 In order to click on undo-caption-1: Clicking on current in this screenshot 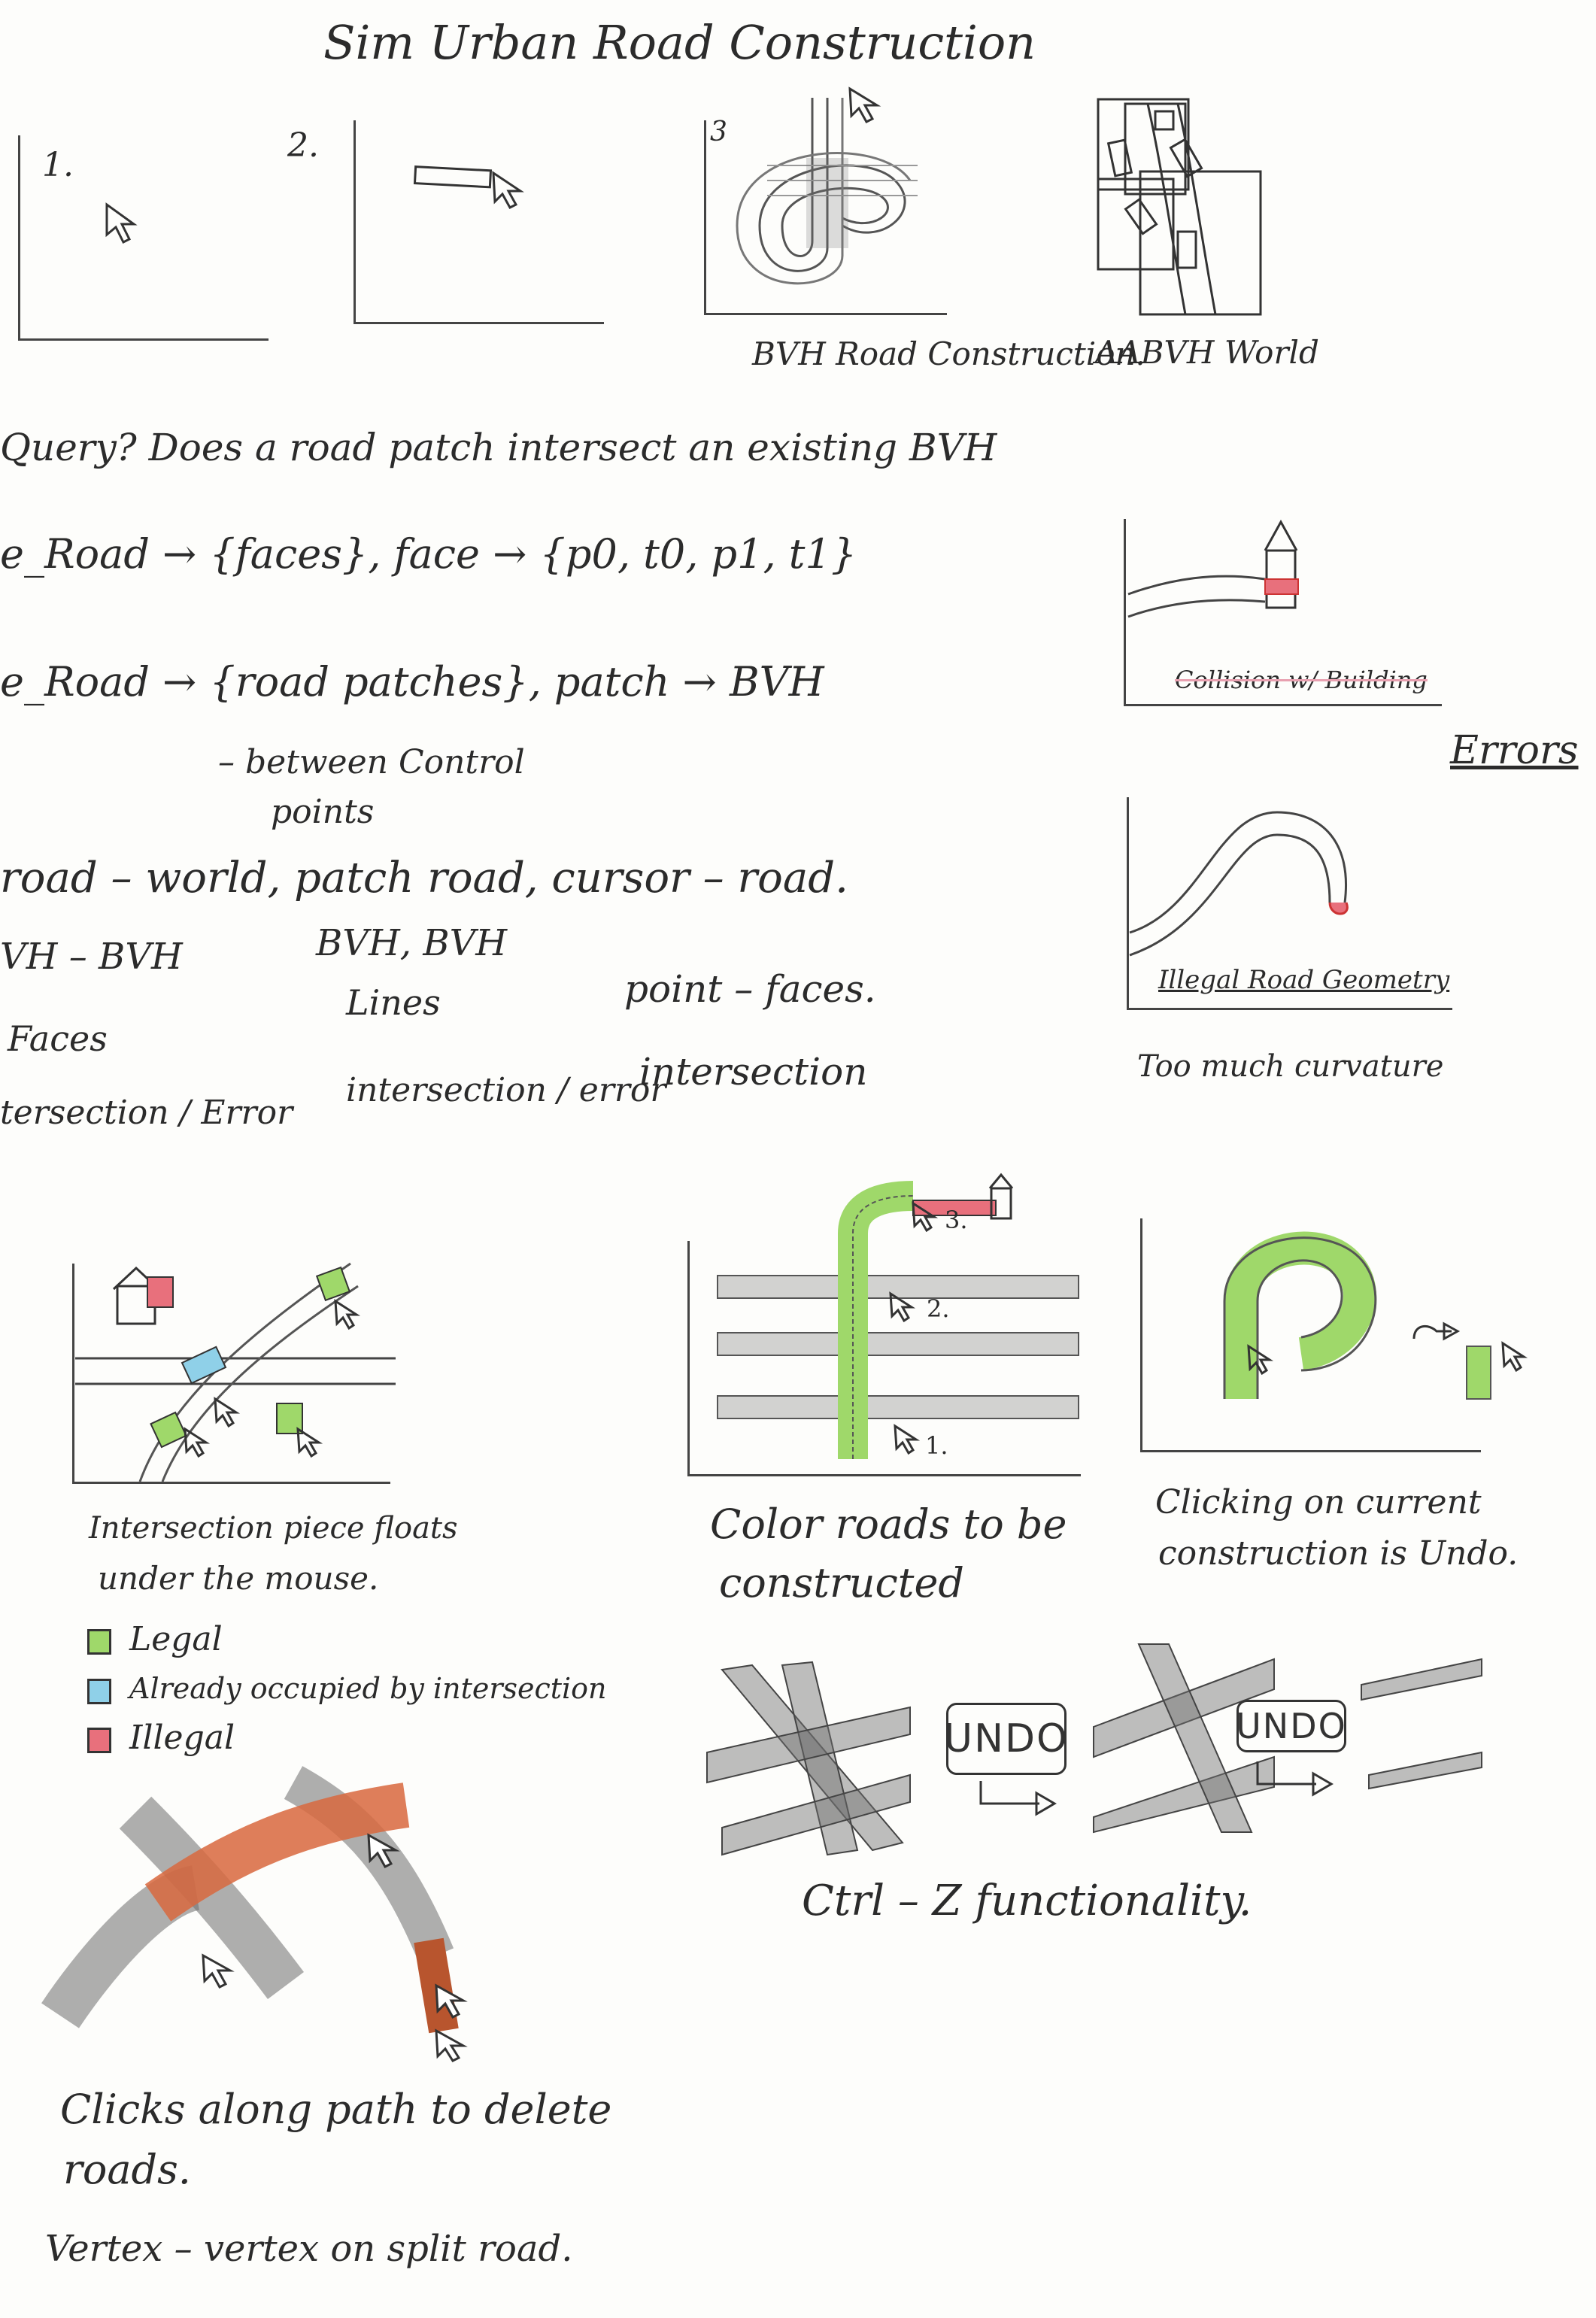, I will do `click(1318, 1502)`.